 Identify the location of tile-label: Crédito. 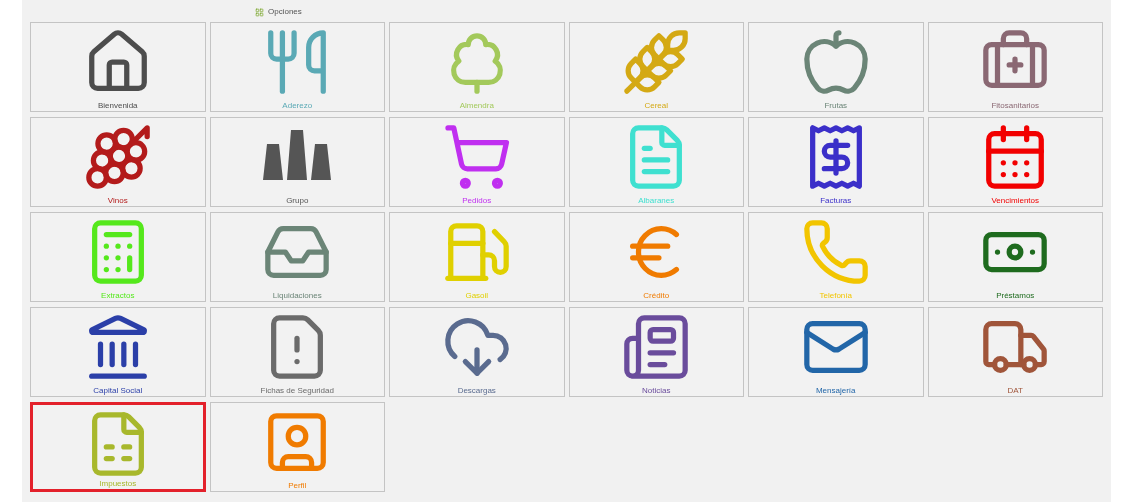
(656, 295).